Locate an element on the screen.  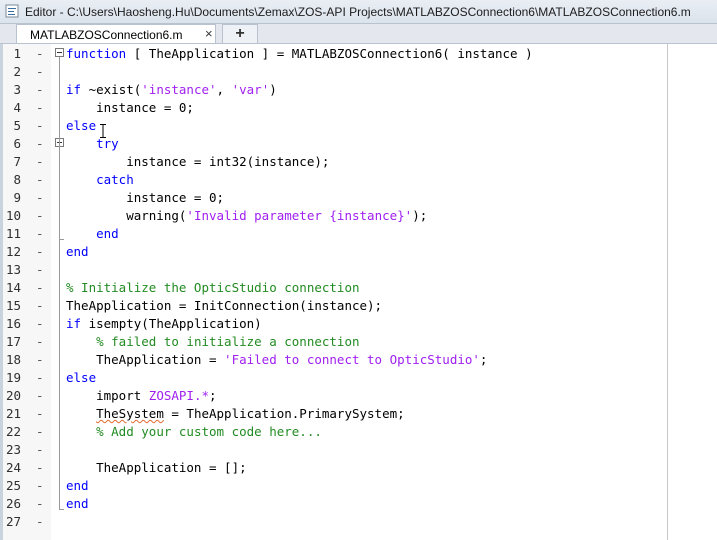
code-line: 19- else is located at coordinates (360, 378).